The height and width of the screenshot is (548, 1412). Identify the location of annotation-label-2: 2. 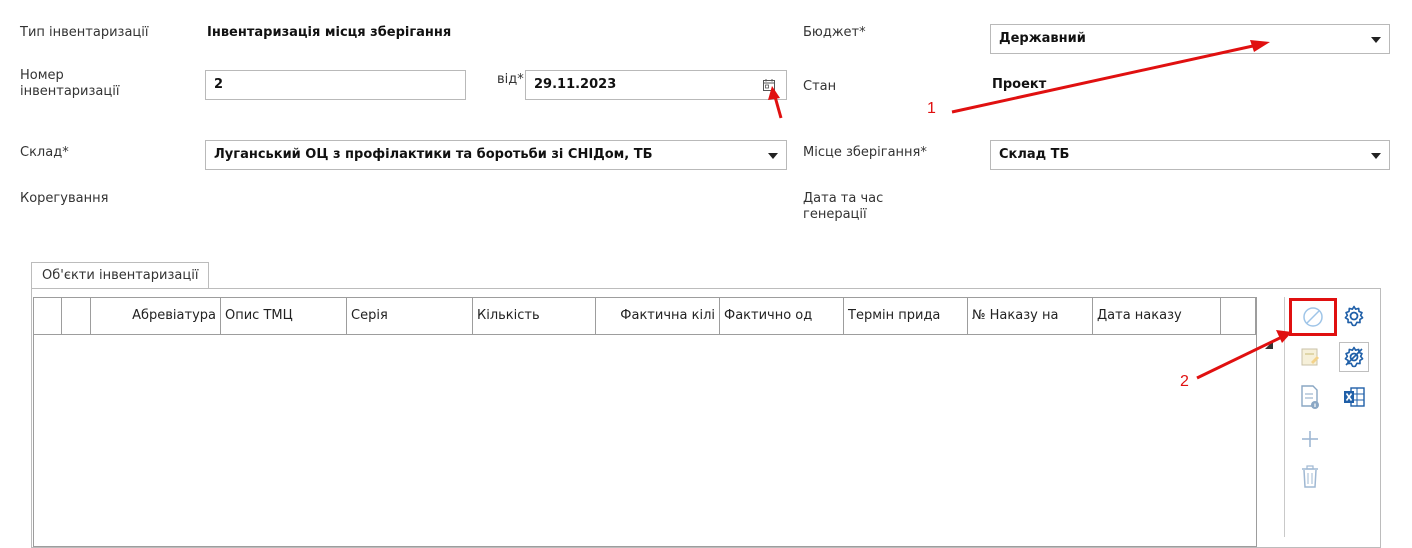
(1184, 381).